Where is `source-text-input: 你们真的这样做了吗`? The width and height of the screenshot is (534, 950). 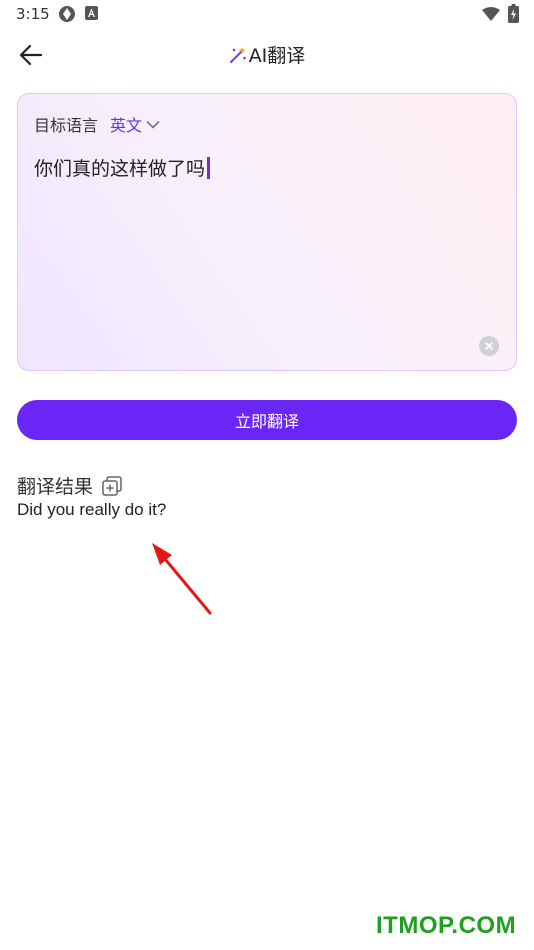
source-text-input: 你们真的这样做了吗 is located at coordinates (122, 167).